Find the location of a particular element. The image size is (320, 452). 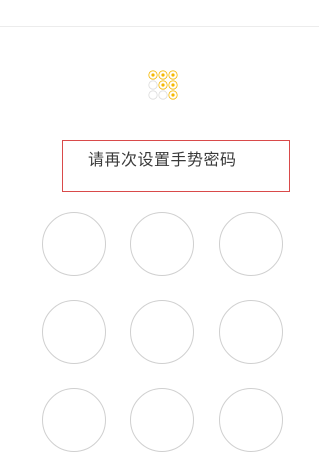

pattern-preview-icon is located at coordinates (163, 85).